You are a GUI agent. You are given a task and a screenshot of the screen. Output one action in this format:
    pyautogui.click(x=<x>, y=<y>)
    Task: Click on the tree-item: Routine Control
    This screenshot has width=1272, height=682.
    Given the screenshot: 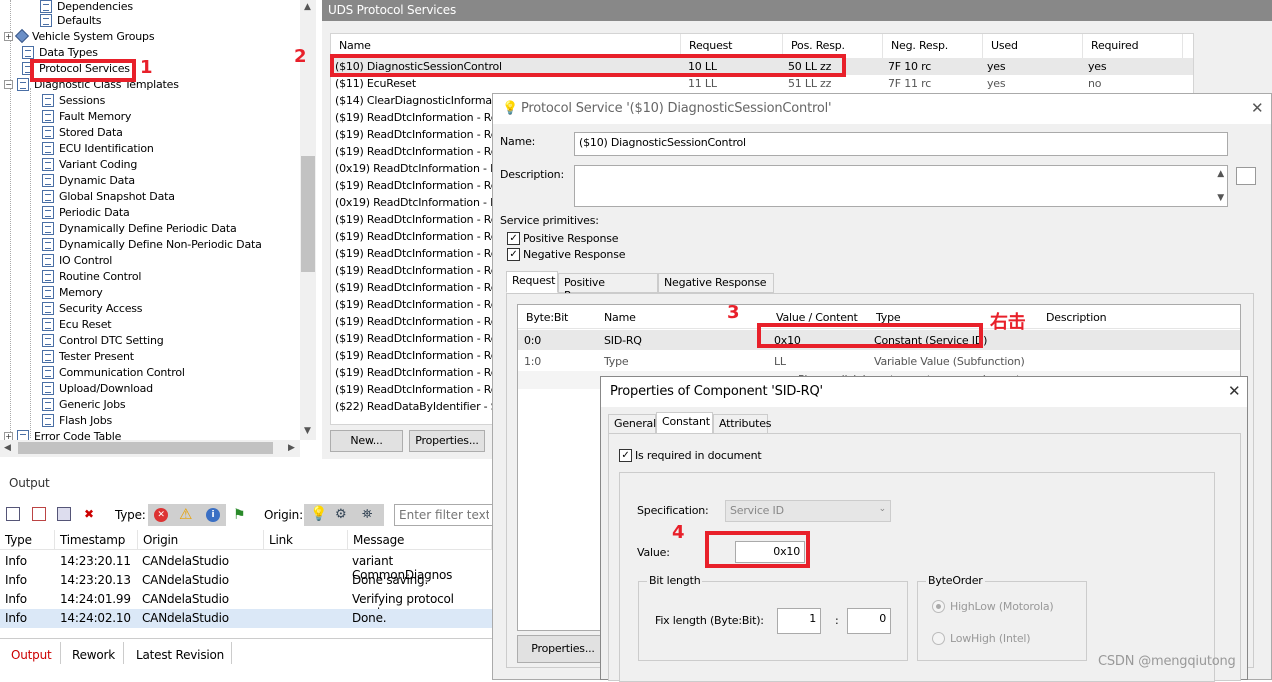 What is the action you would take?
    pyautogui.click(x=91, y=276)
    